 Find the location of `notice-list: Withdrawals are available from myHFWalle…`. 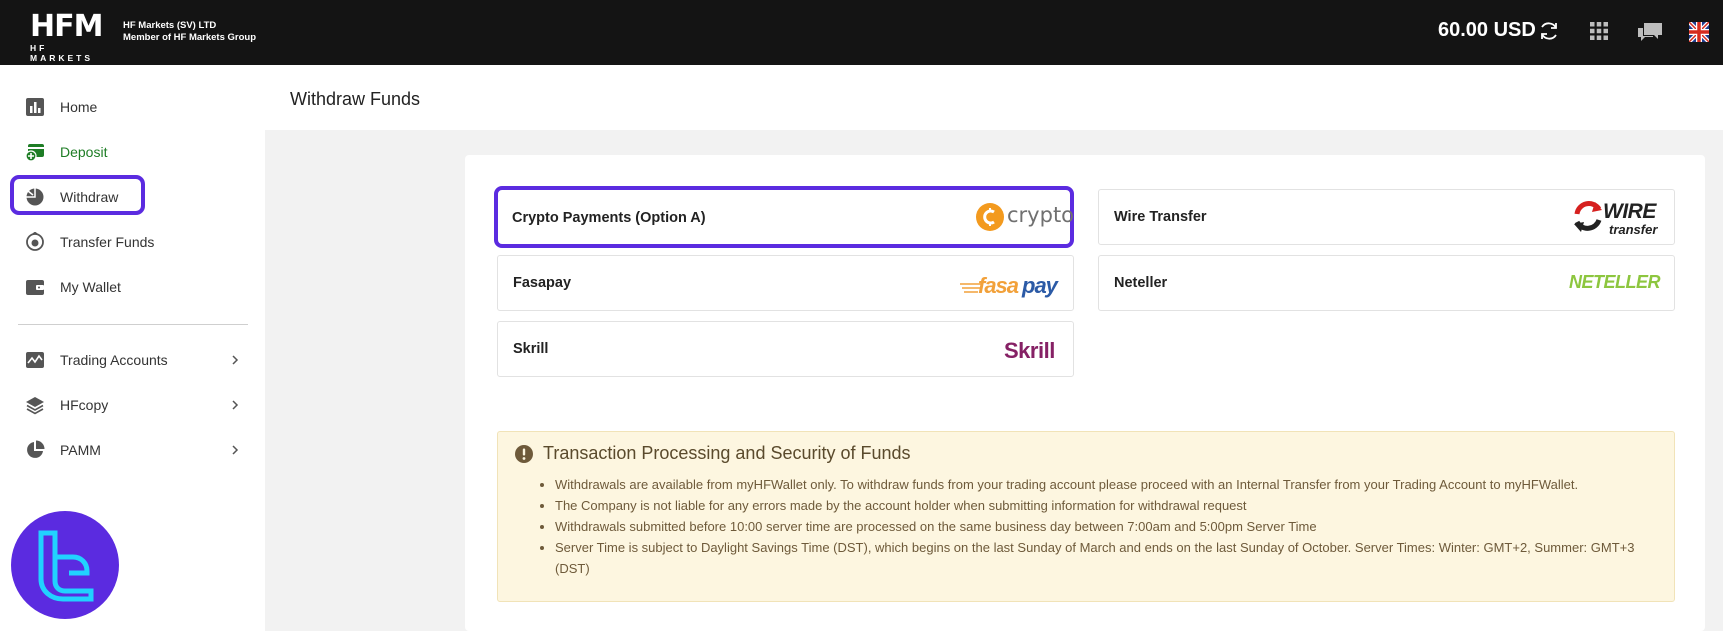

notice-list: Withdrawals are available from myHFWalle… is located at coordinates (1096, 526).